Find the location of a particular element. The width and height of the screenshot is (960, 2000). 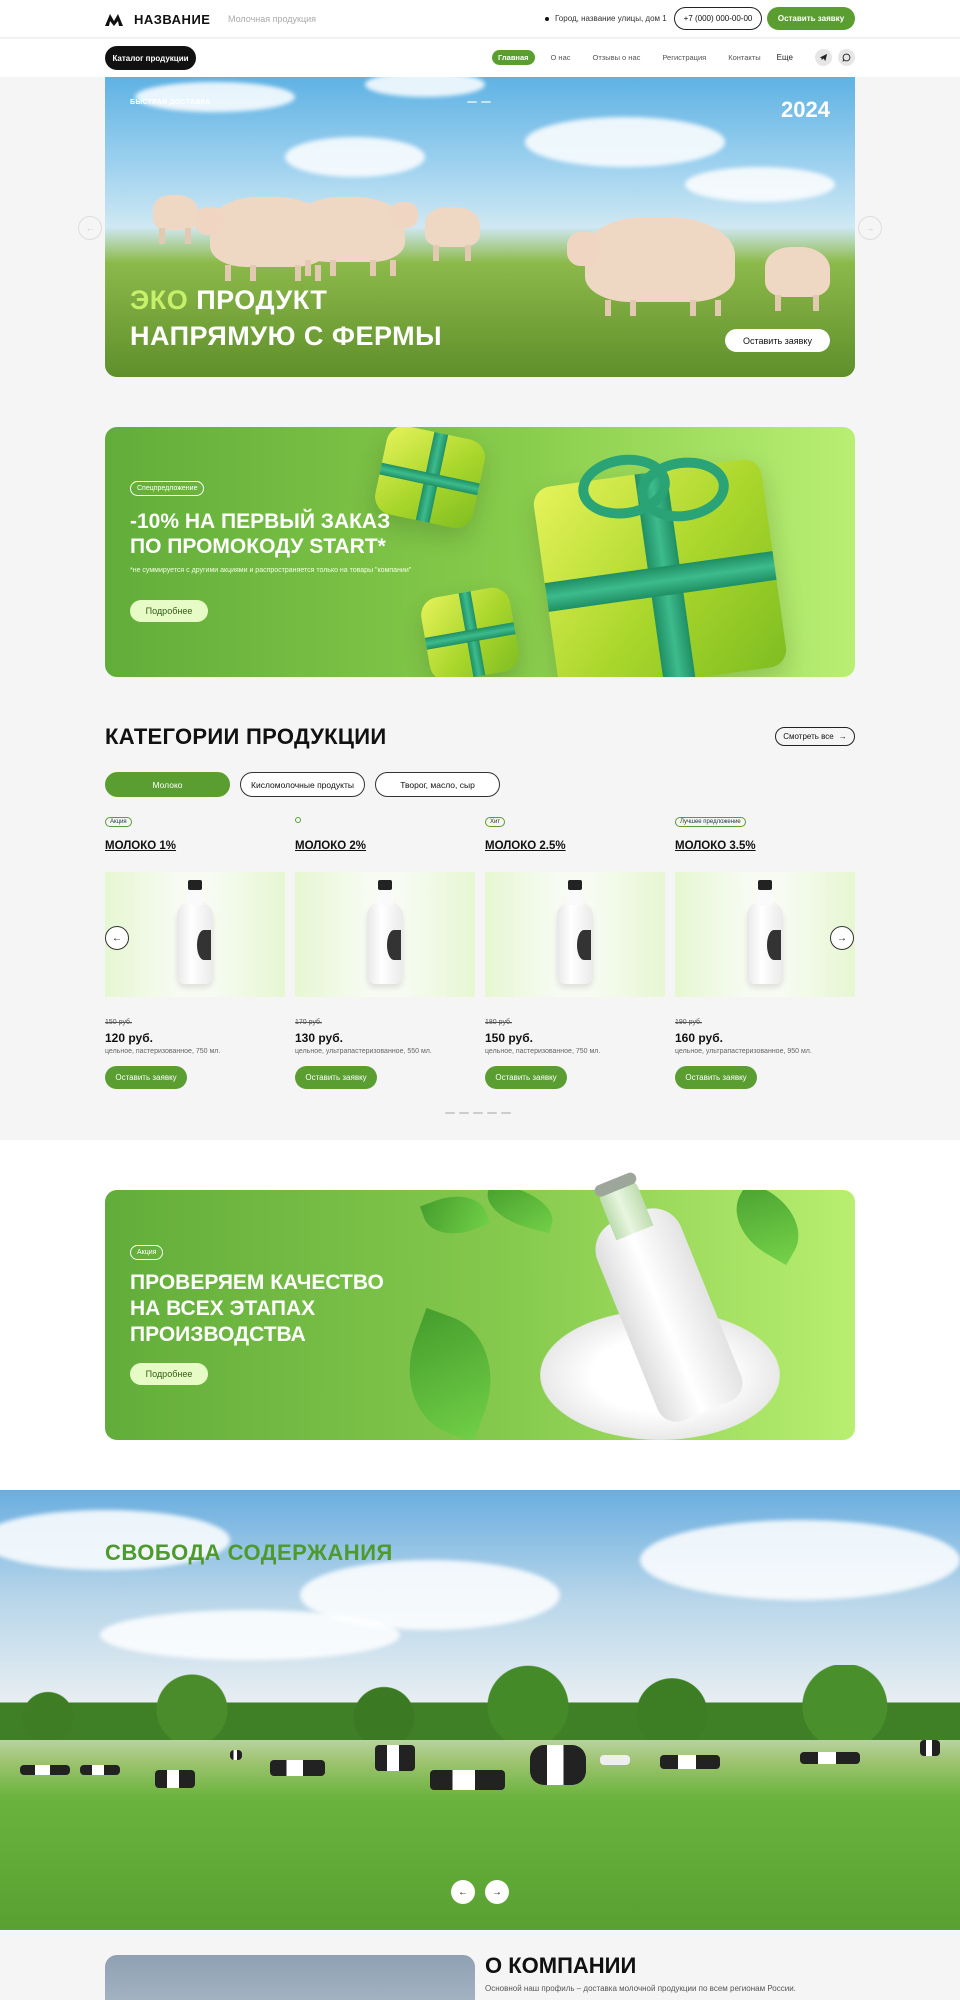

product-old-price: 170 руб. is located at coordinates (308, 1022).